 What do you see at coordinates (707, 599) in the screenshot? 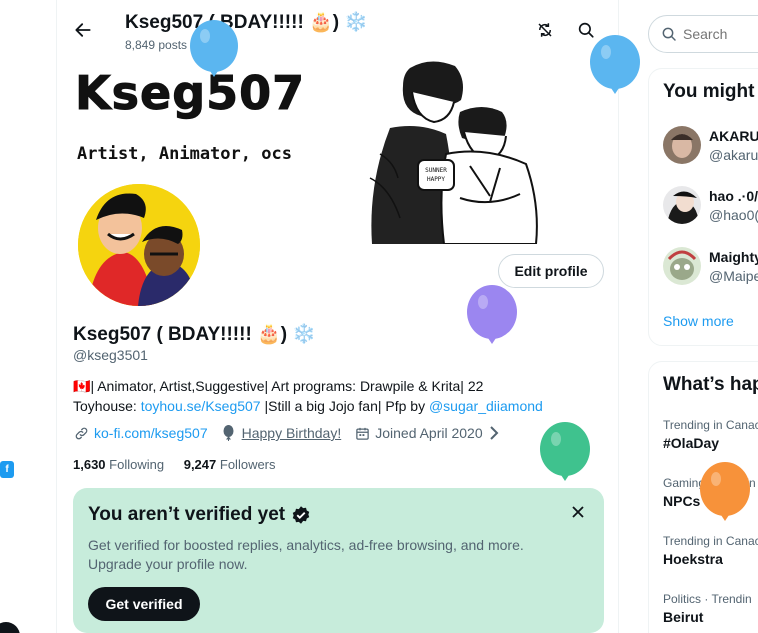
I see `trend-context: Politics · Trendin` at bounding box center [707, 599].